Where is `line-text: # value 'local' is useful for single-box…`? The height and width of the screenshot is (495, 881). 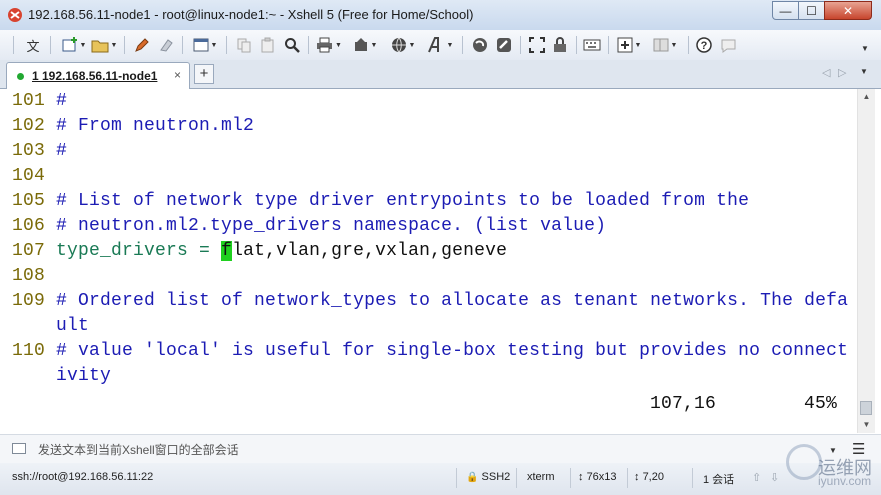
line-text: # value 'local' is useful for single-box… is located at coordinates (447, 351).